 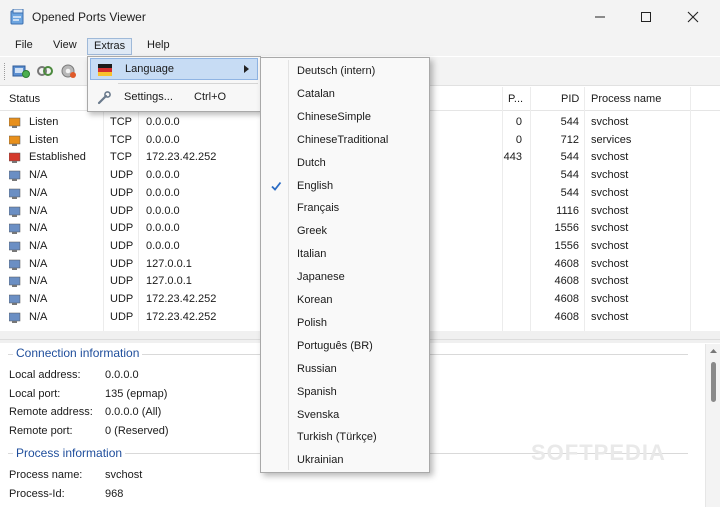 What do you see at coordinates (345, 163) in the screenshot?
I see `language-item: Dutch` at bounding box center [345, 163].